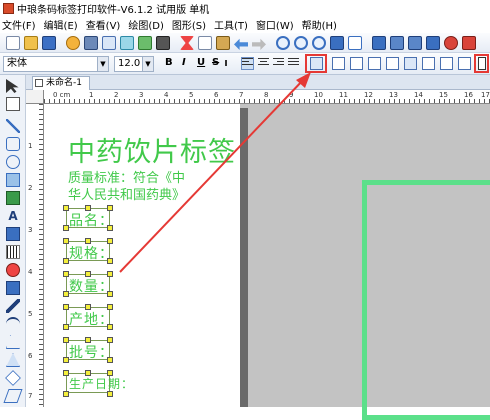 Image resolution: width=490 pixels, height=420 pixels. What do you see at coordinates (13, 234) in the screenshot?
I see `rich-text-tool-icon` at bounding box center [13, 234].